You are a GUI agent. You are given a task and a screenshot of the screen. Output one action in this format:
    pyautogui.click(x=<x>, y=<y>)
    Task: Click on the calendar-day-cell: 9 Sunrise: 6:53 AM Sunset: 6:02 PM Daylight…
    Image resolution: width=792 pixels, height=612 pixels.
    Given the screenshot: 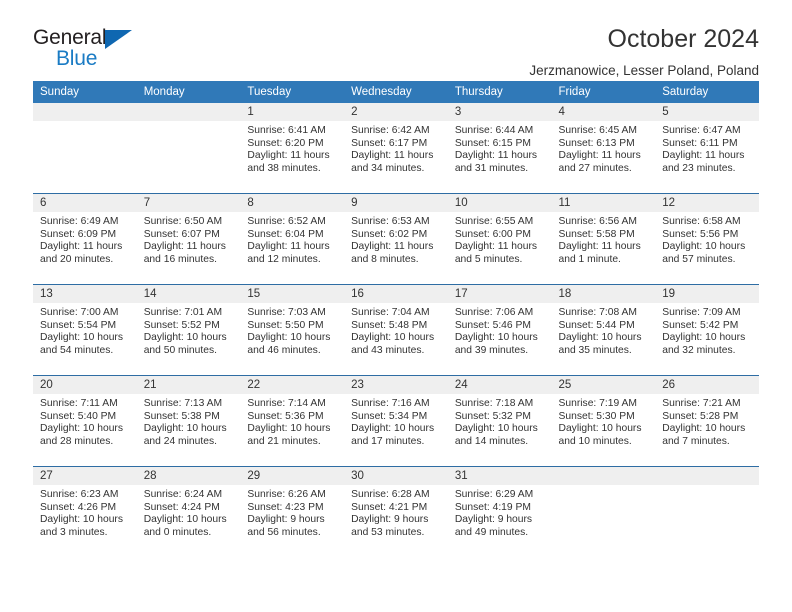 What is the action you would take?
    pyautogui.click(x=396, y=239)
    